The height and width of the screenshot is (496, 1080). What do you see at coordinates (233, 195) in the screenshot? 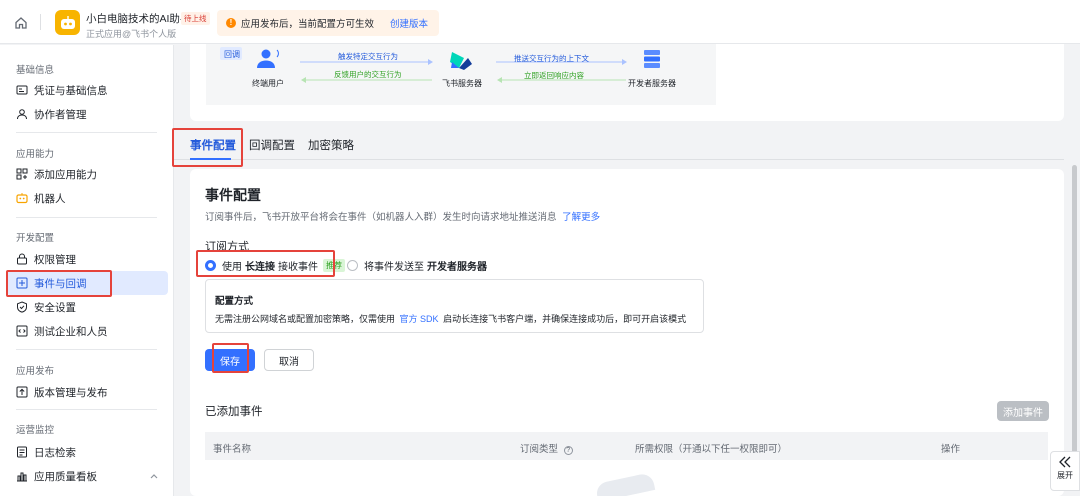
I see `section-title: 事件配置` at bounding box center [233, 195].